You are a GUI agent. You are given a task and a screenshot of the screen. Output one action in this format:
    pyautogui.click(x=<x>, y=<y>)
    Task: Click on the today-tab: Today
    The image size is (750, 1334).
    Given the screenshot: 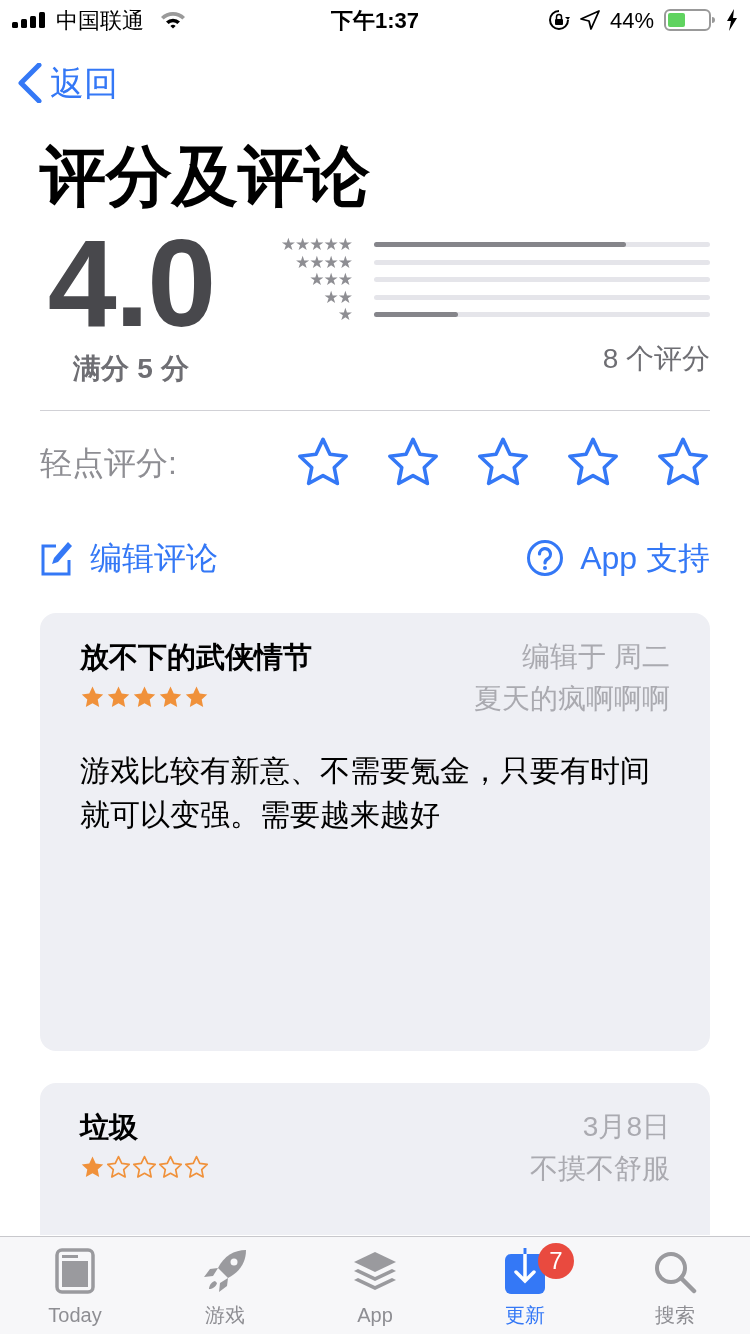 What is the action you would take?
    pyautogui.click(x=75, y=1285)
    